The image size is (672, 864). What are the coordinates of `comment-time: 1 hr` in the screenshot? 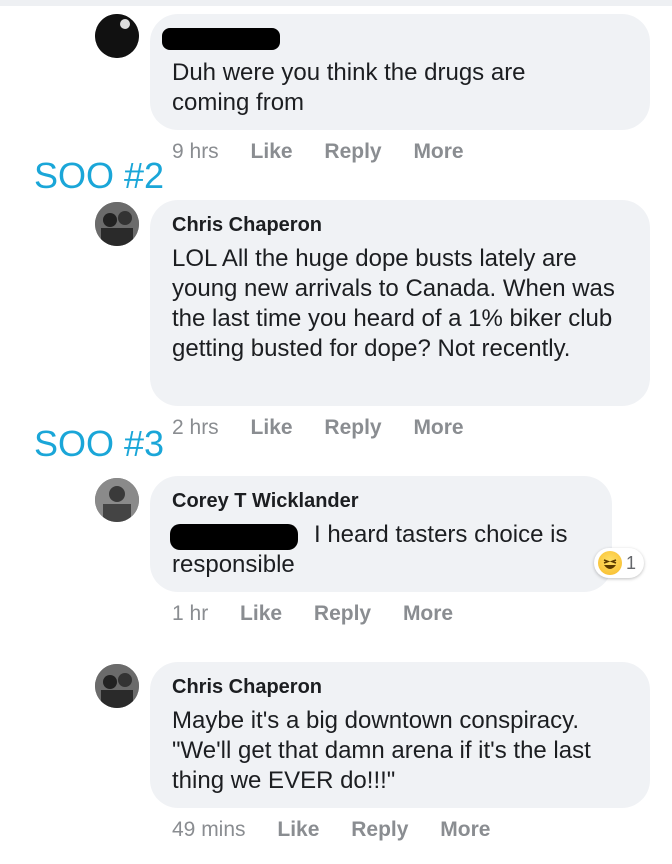 It's located at (190, 614).